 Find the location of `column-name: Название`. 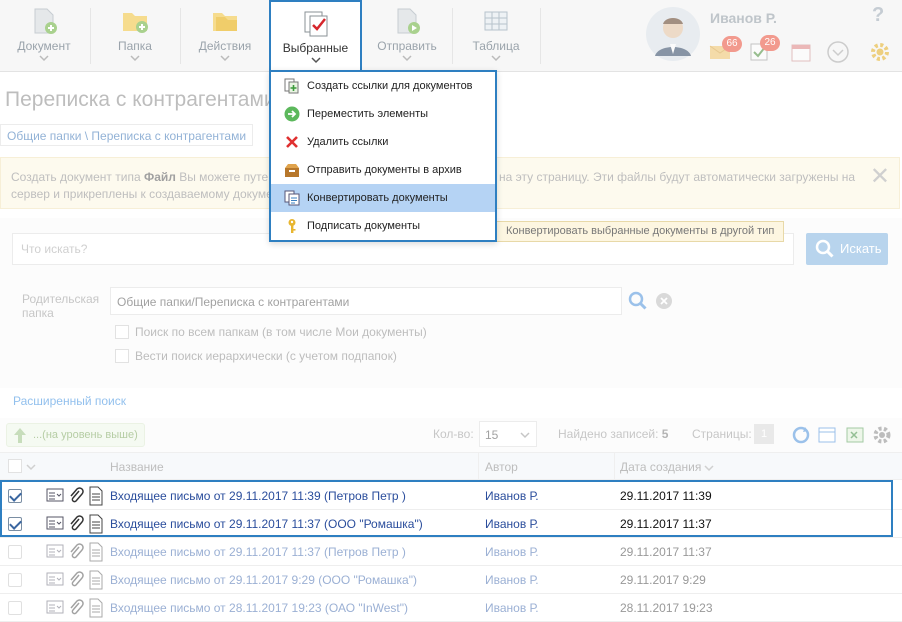

column-name: Название is located at coordinates (137, 467).